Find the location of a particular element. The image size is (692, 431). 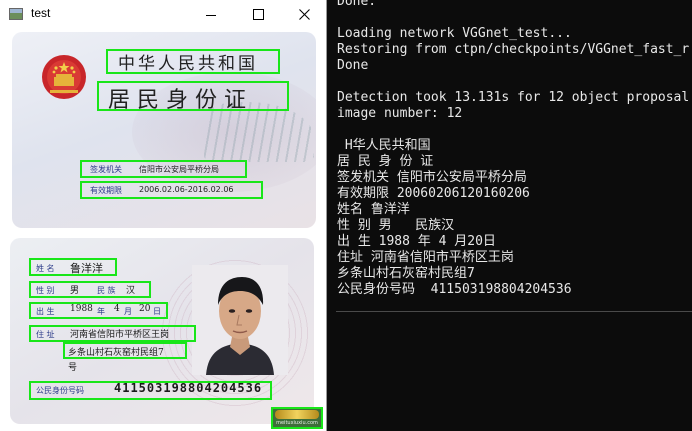

national-emblem-icon is located at coordinates (64, 77).